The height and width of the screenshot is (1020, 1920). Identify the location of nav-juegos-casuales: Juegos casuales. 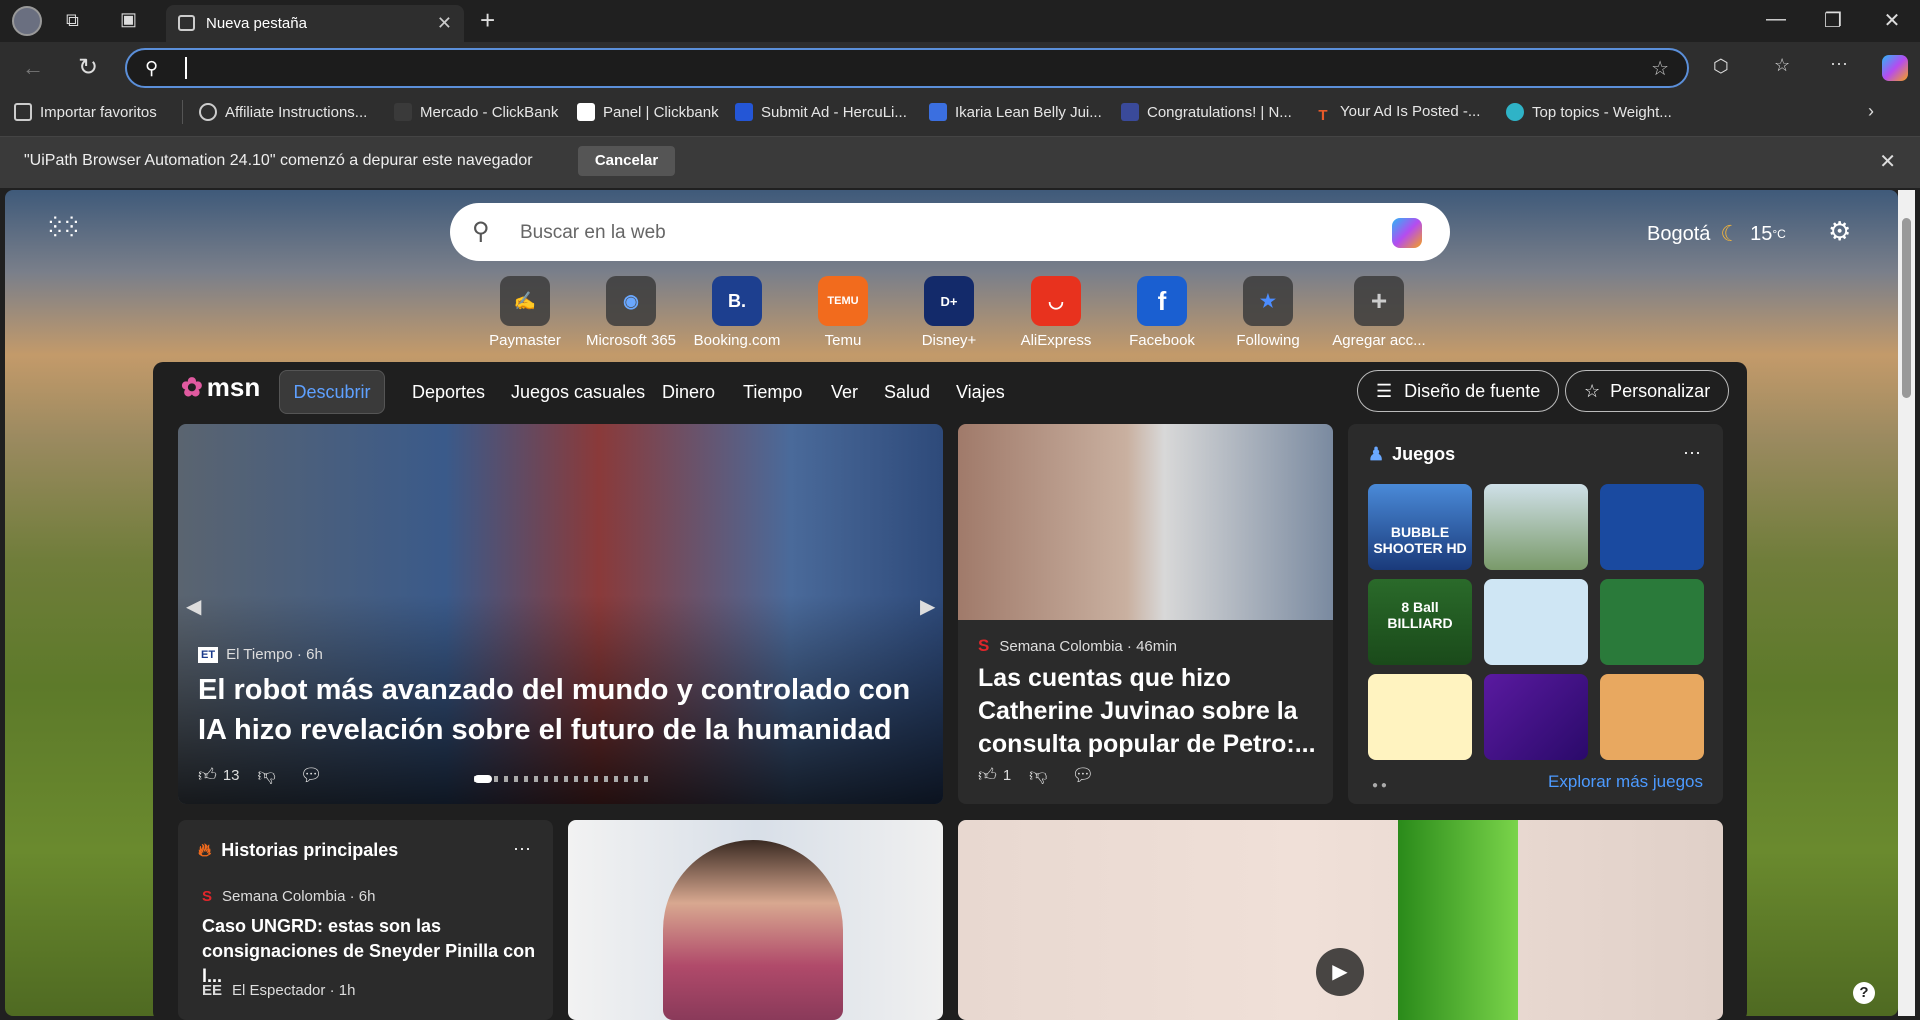
(578, 392).